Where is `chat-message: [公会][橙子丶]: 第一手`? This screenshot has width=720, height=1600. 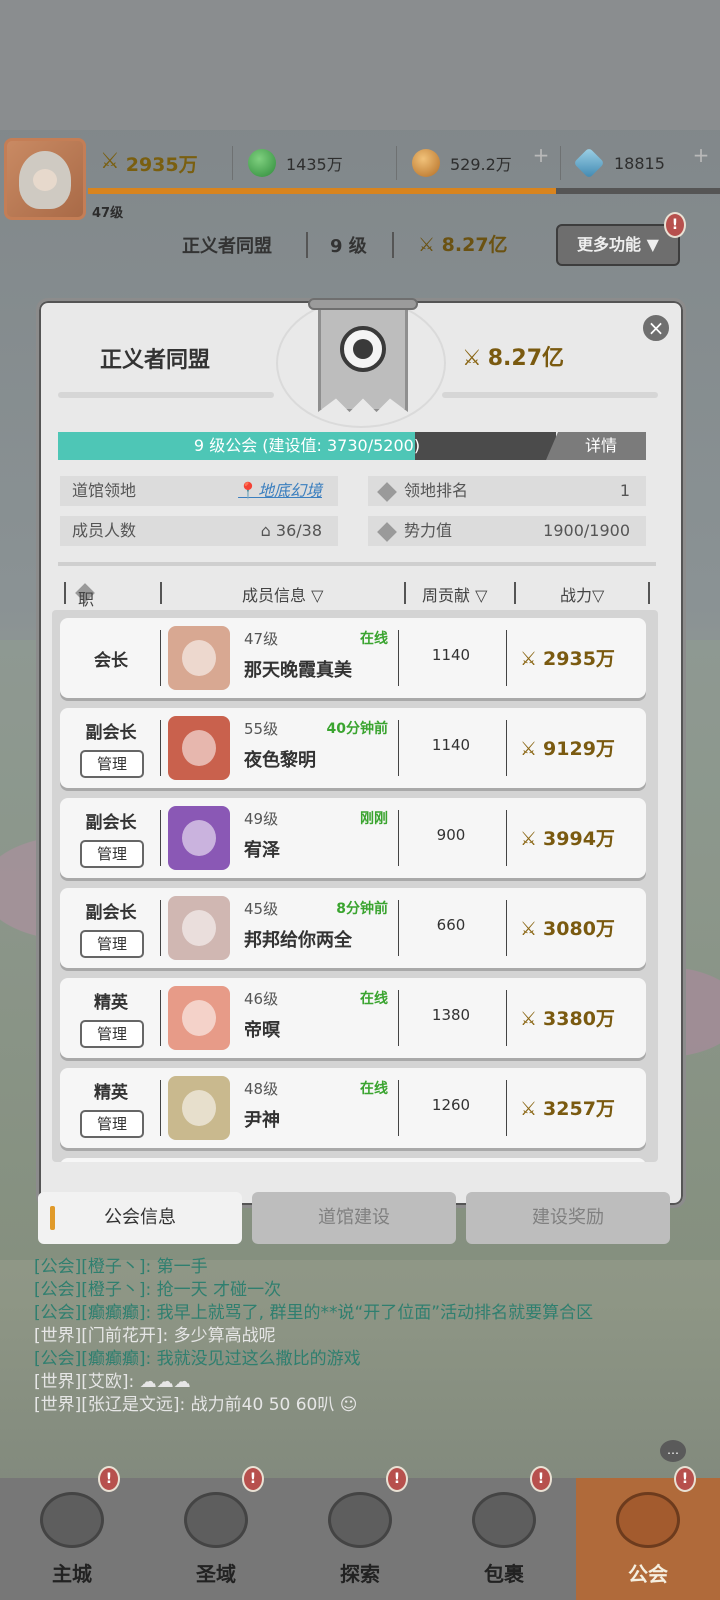 chat-message: [公会][橙子丶]: 第一手 is located at coordinates (121, 1267).